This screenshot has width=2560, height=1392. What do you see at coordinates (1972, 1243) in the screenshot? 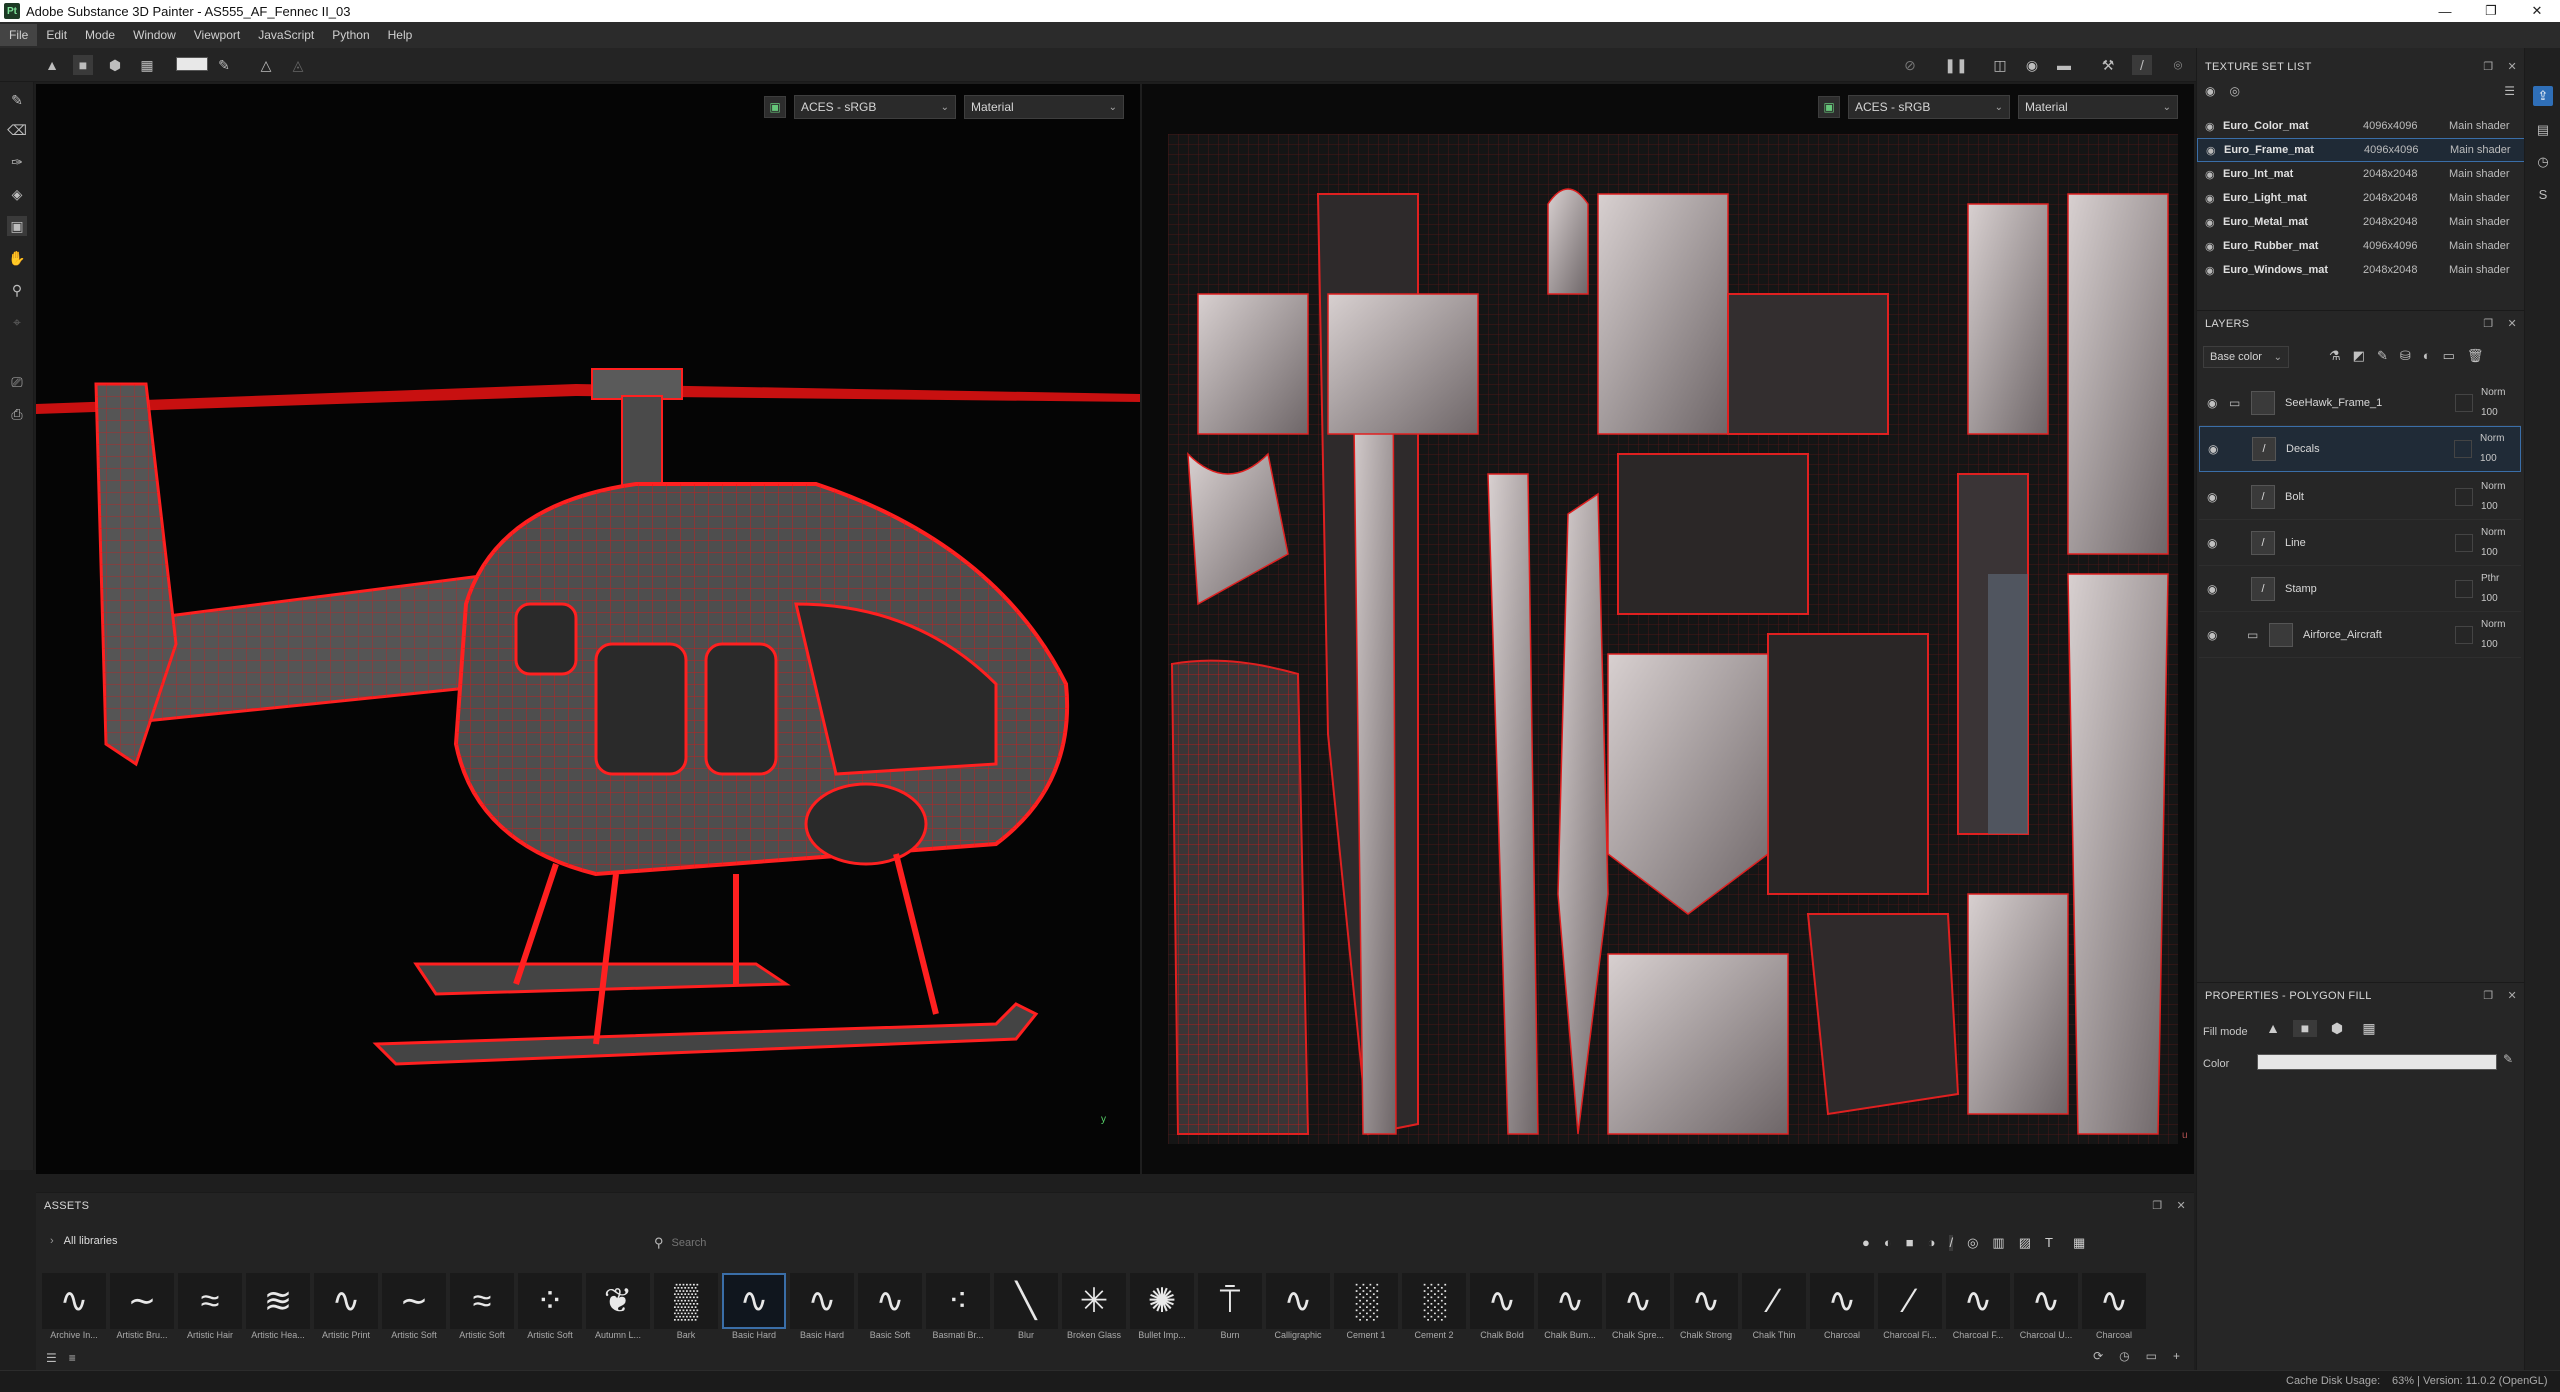
I see `particle-filter-icon: ◎` at bounding box center [1972, 1243].